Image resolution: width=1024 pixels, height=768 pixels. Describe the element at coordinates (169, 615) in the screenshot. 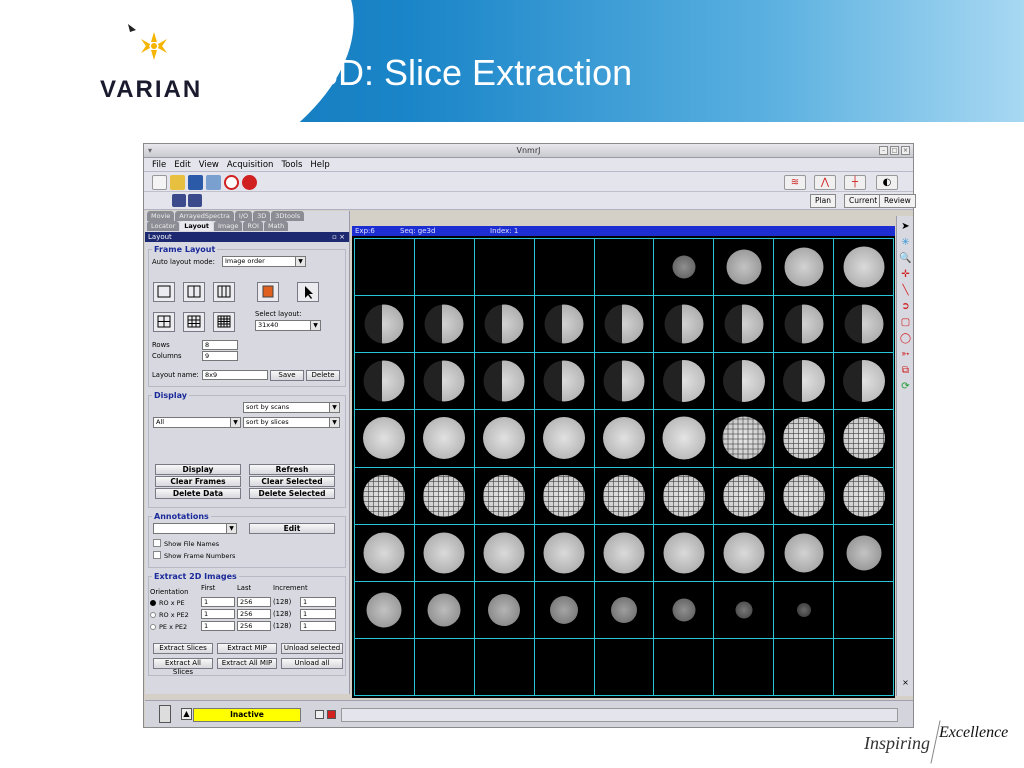

I see `orientation-ro-pe2-radio: RO x PE2` at that location.